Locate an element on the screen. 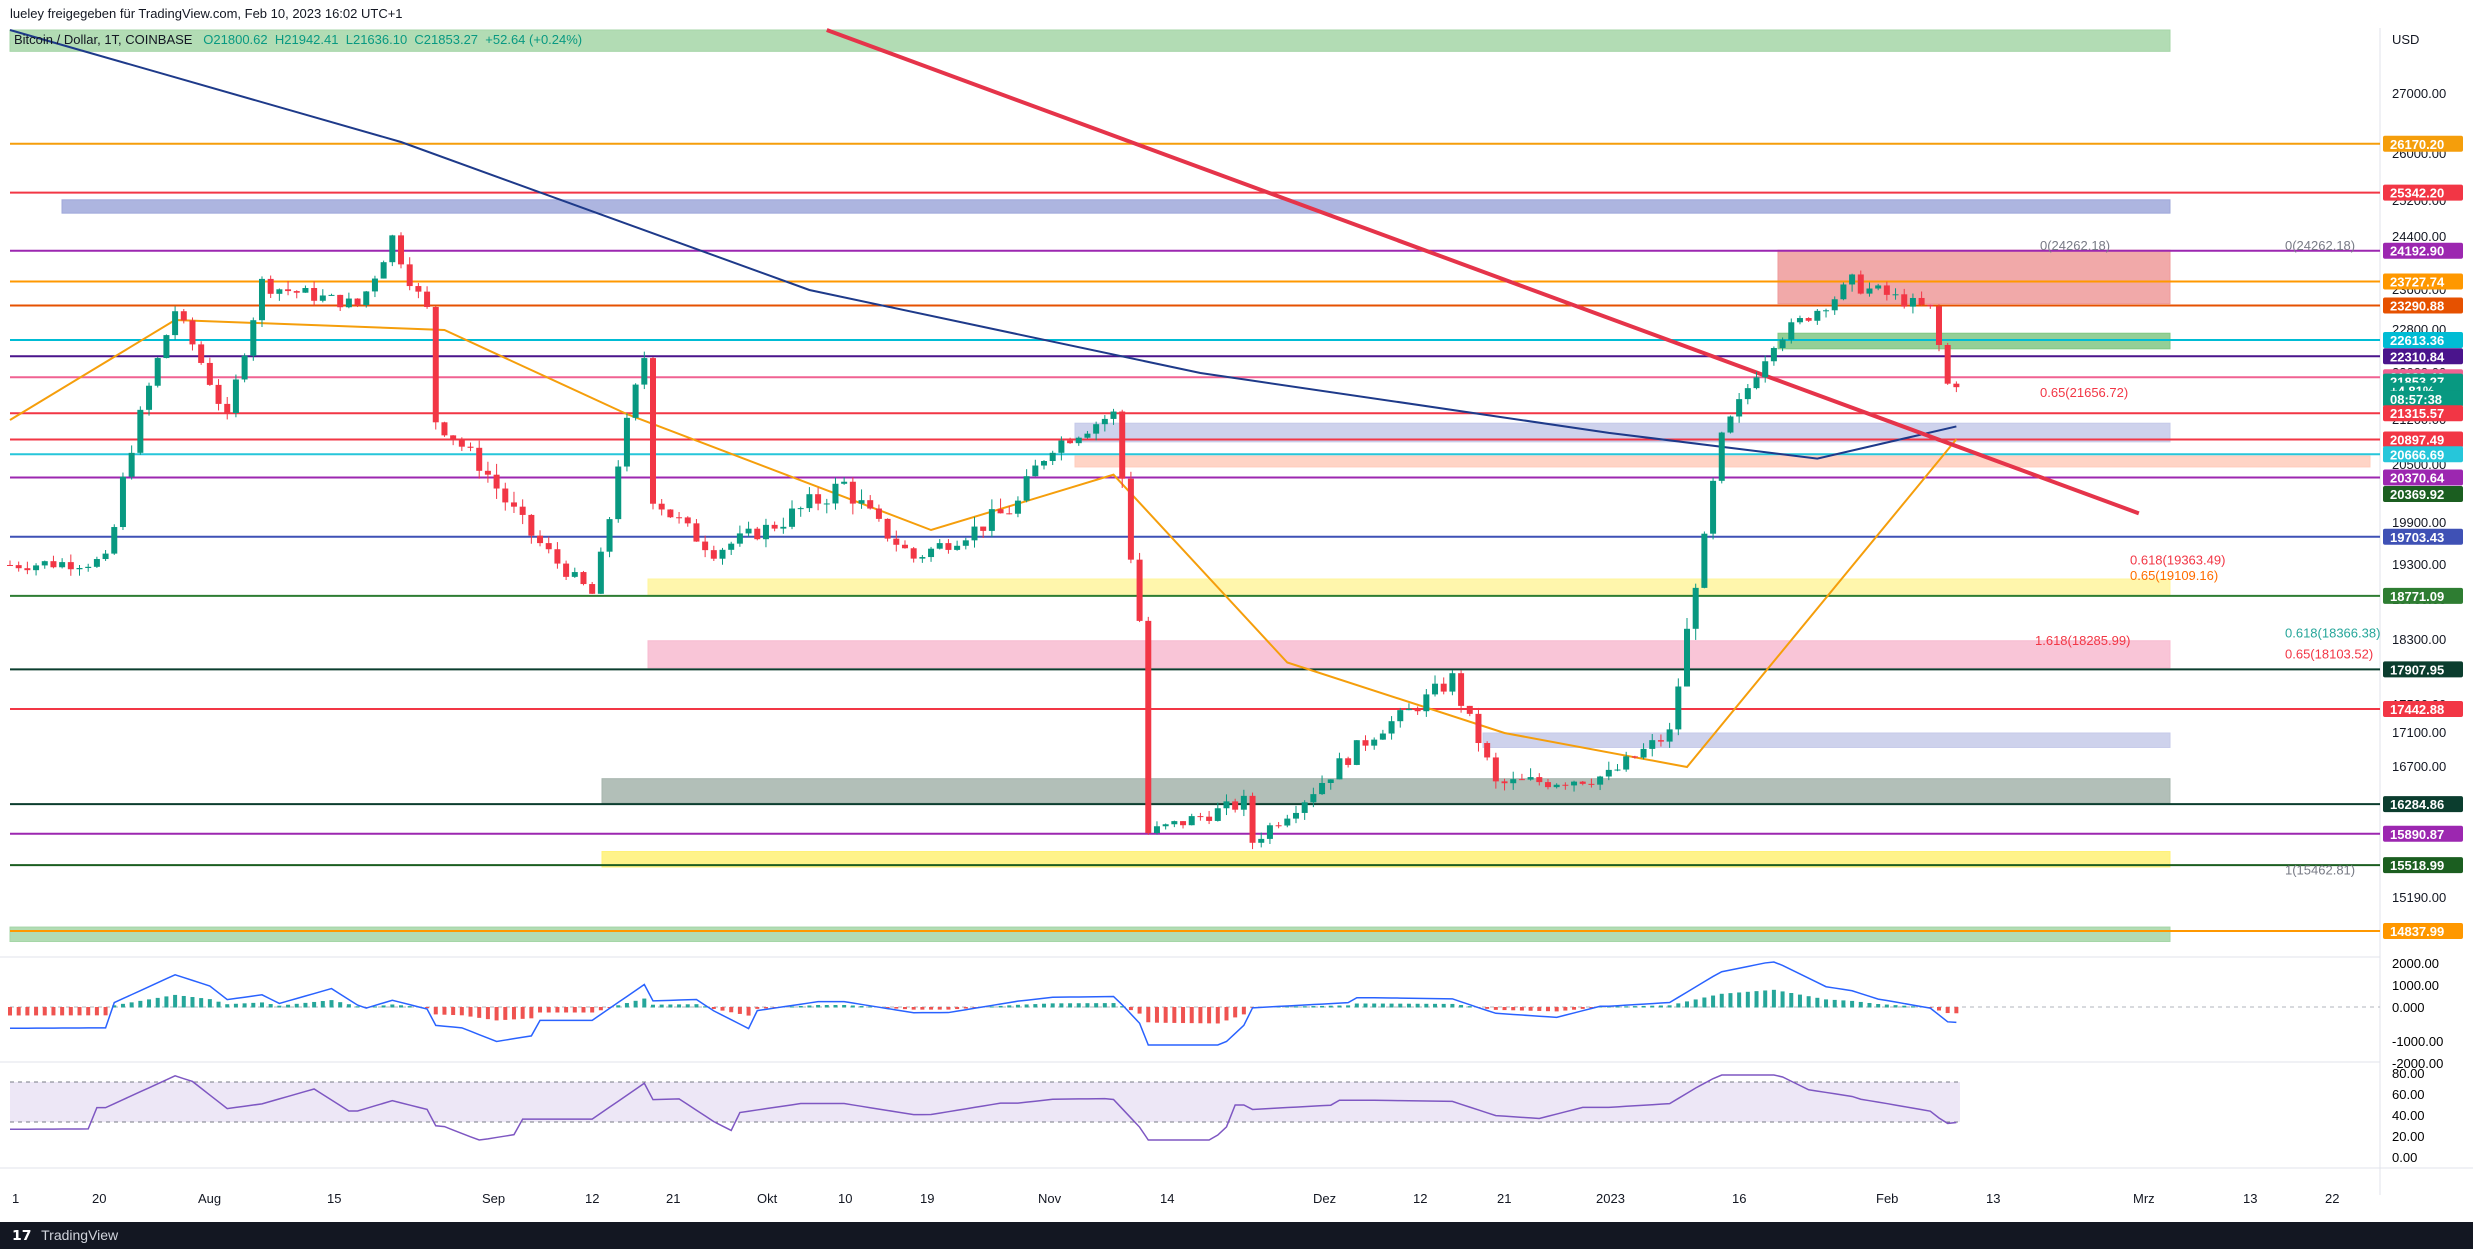  price-tick: 18300.00 is located at coordinates (2419, 639).